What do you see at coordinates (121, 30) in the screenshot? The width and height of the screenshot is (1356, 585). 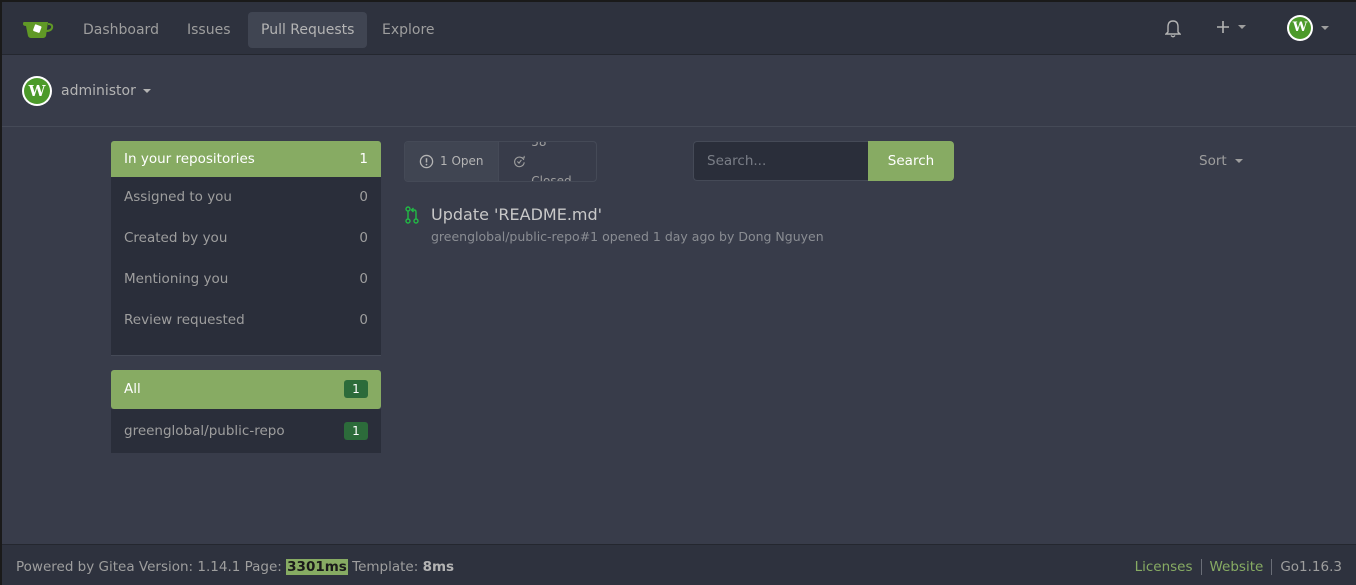 I see `nav-dashboard: Dashboard` at bounding box center [121, 30].